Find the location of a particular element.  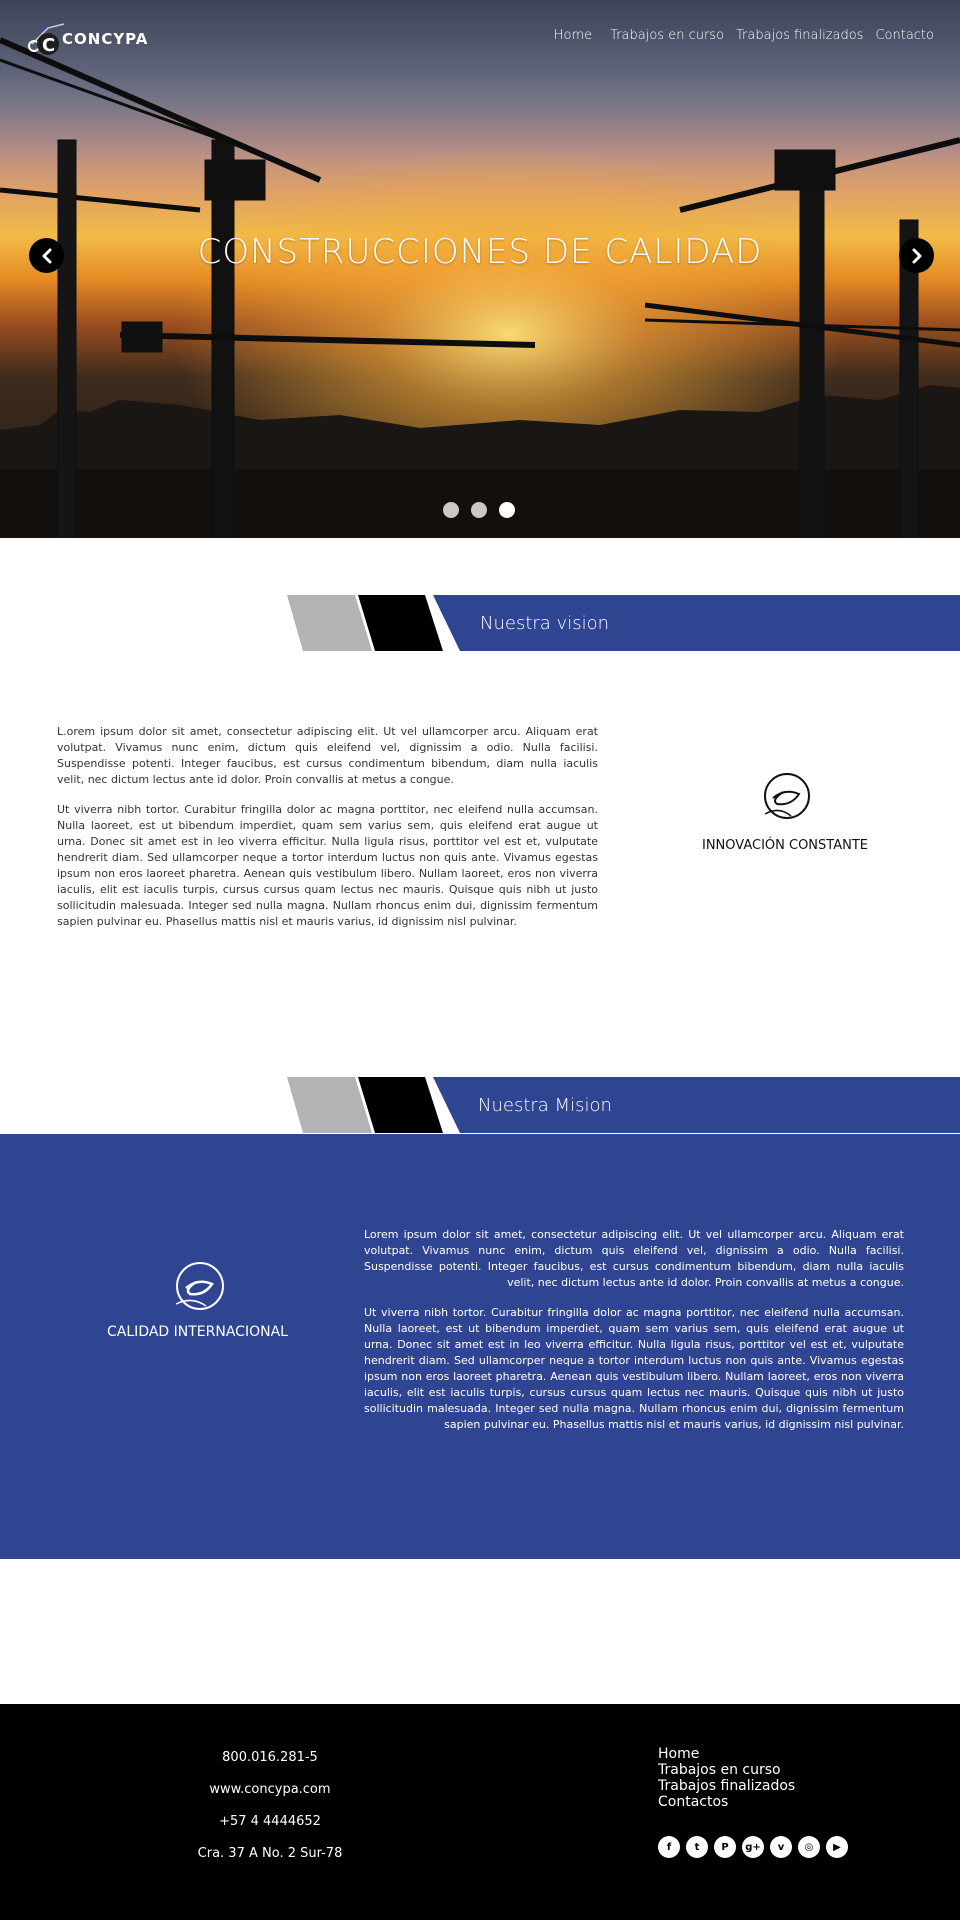

chevron-left-icon is located at coordinates (46, 255).